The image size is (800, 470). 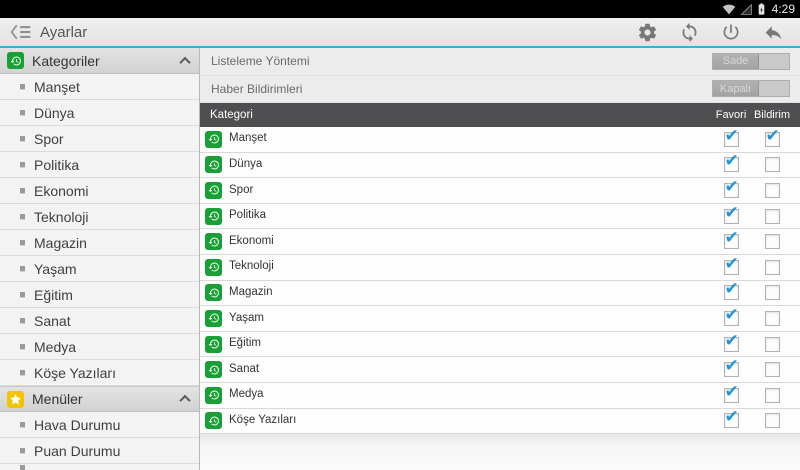 I want to click on table-row: Dünya, so click(x=500, y=165).